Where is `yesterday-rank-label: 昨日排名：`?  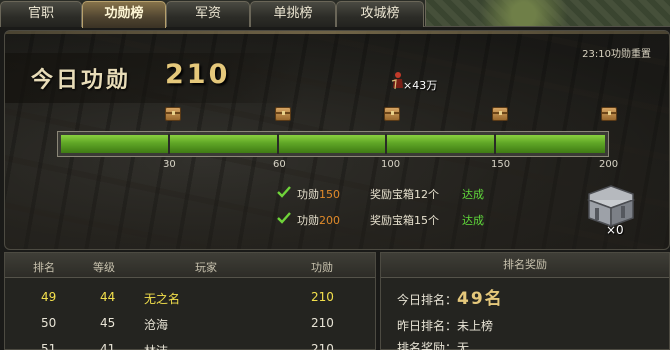
yesterday-rank-label: 昨日排名： is located at coordinates (427, 326).